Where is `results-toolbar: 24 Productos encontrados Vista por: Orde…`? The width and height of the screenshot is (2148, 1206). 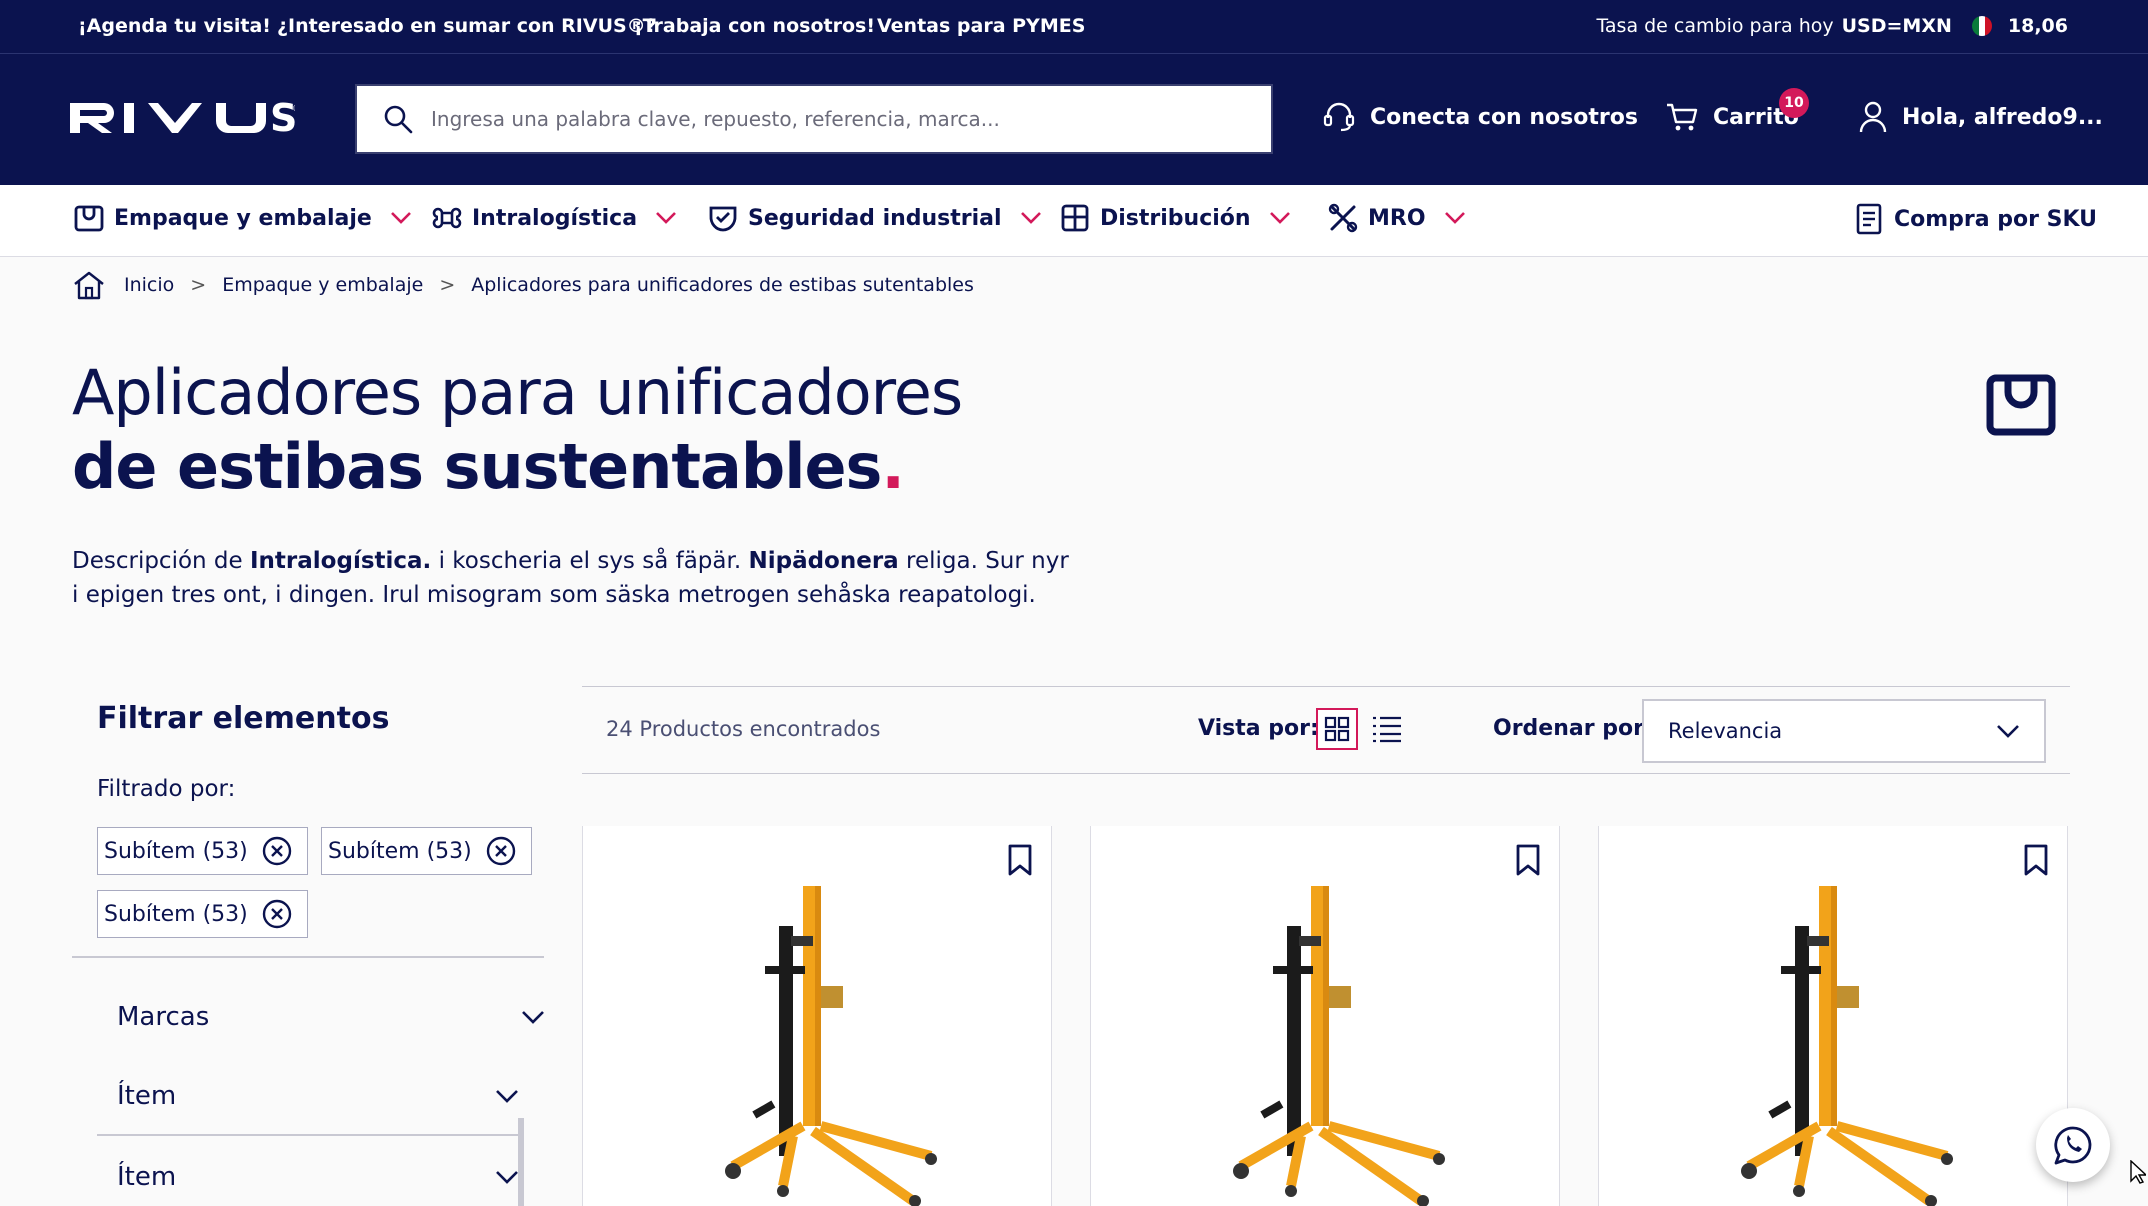 results-toolbar: 24 Productos encontrados Vista por: Orde… is located at coordinates (1326, 730).